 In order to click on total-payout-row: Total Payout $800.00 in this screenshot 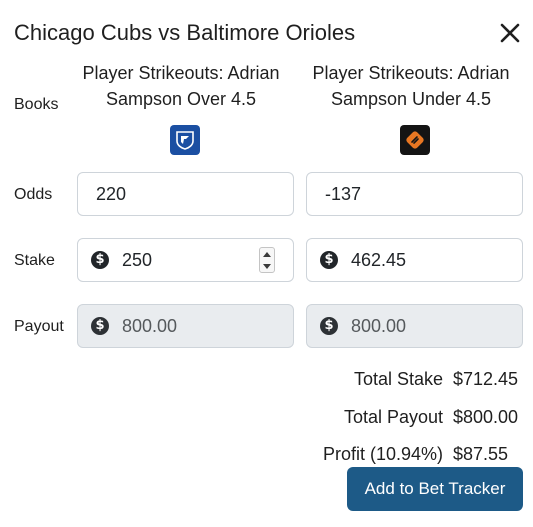, I will do `click(433, 417)`.